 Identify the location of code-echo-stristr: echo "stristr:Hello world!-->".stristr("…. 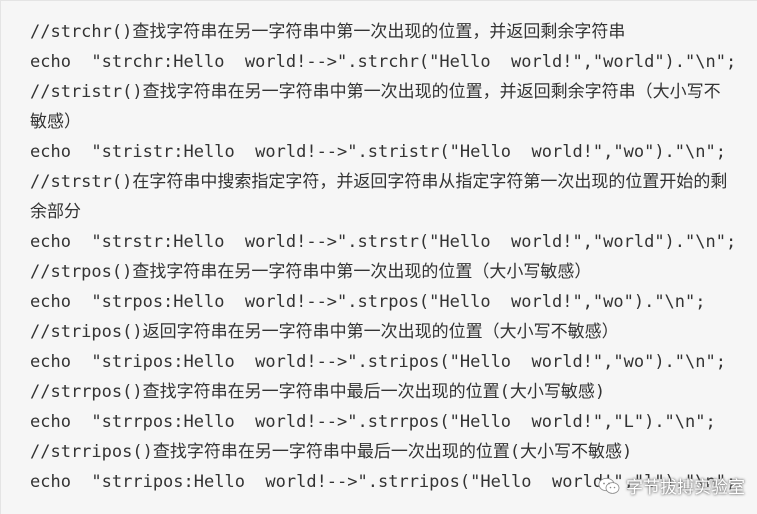
(378, 152).